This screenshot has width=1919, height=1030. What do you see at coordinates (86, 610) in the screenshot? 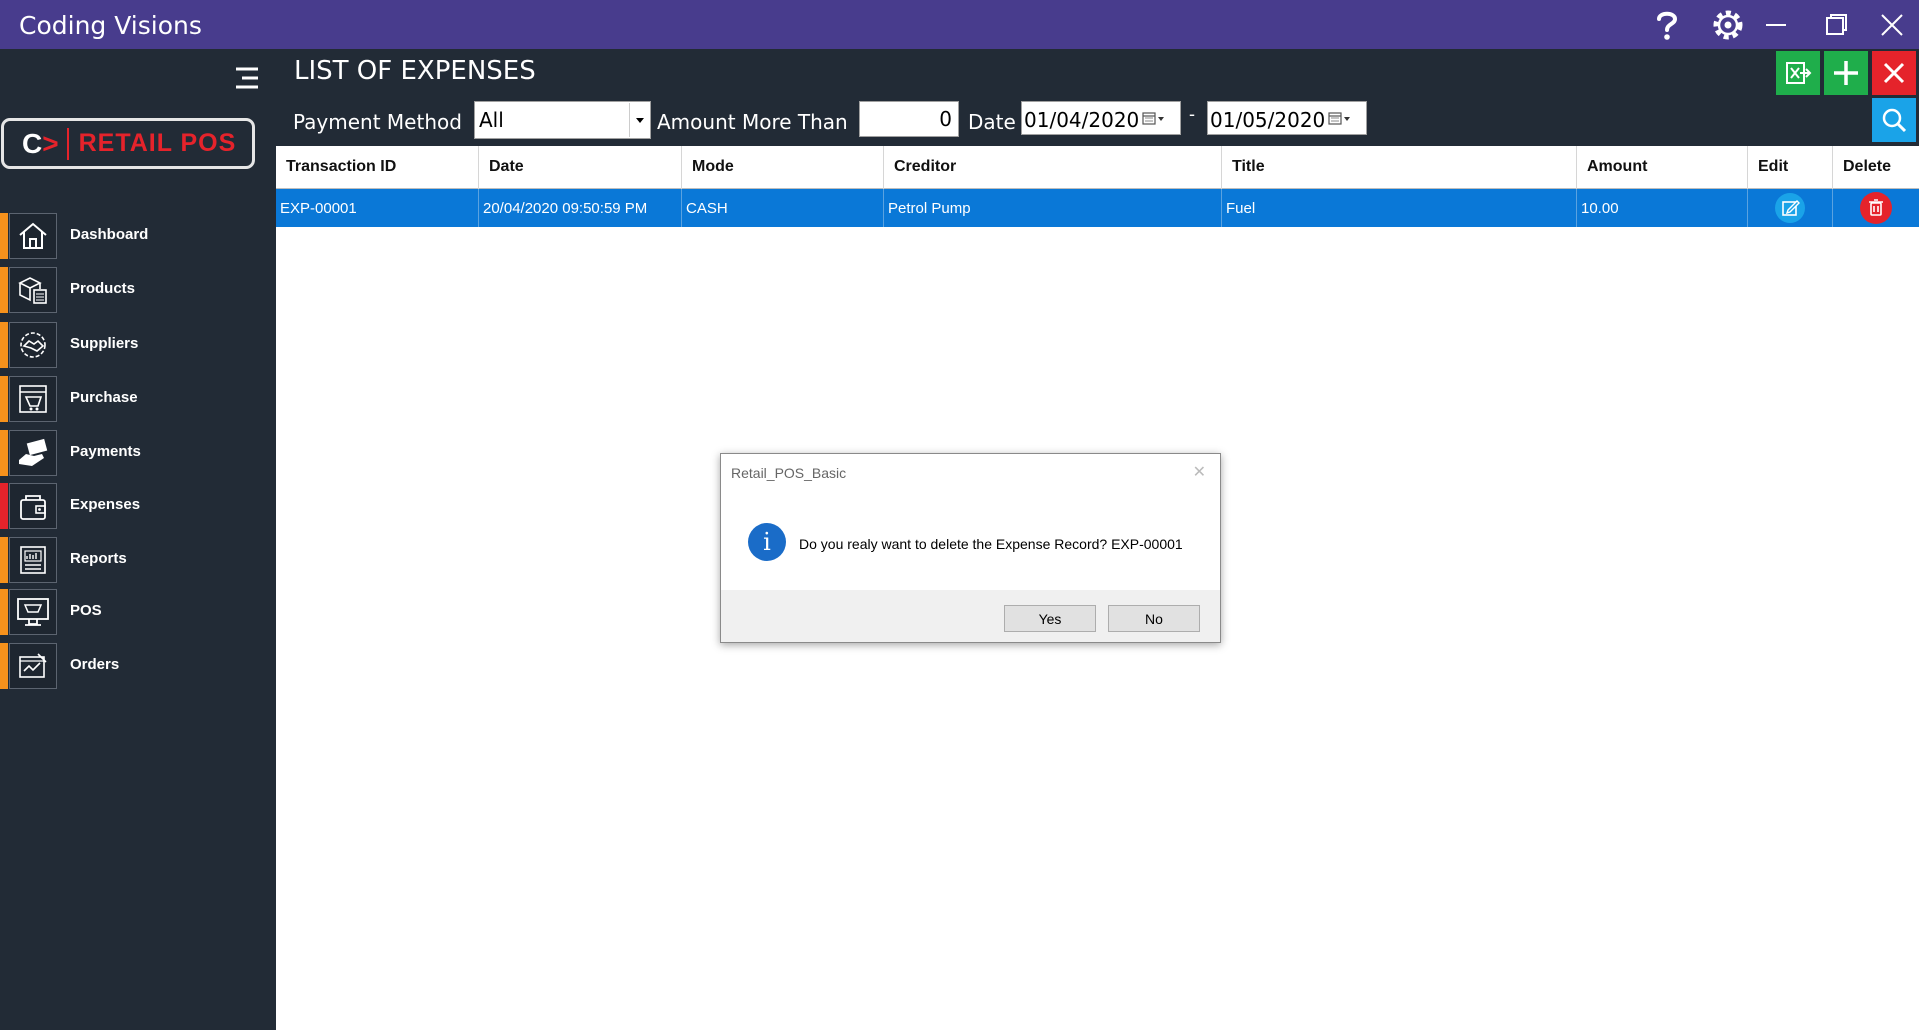
I see `sidebar-item-label: POS` at bounding box center [86, 610].